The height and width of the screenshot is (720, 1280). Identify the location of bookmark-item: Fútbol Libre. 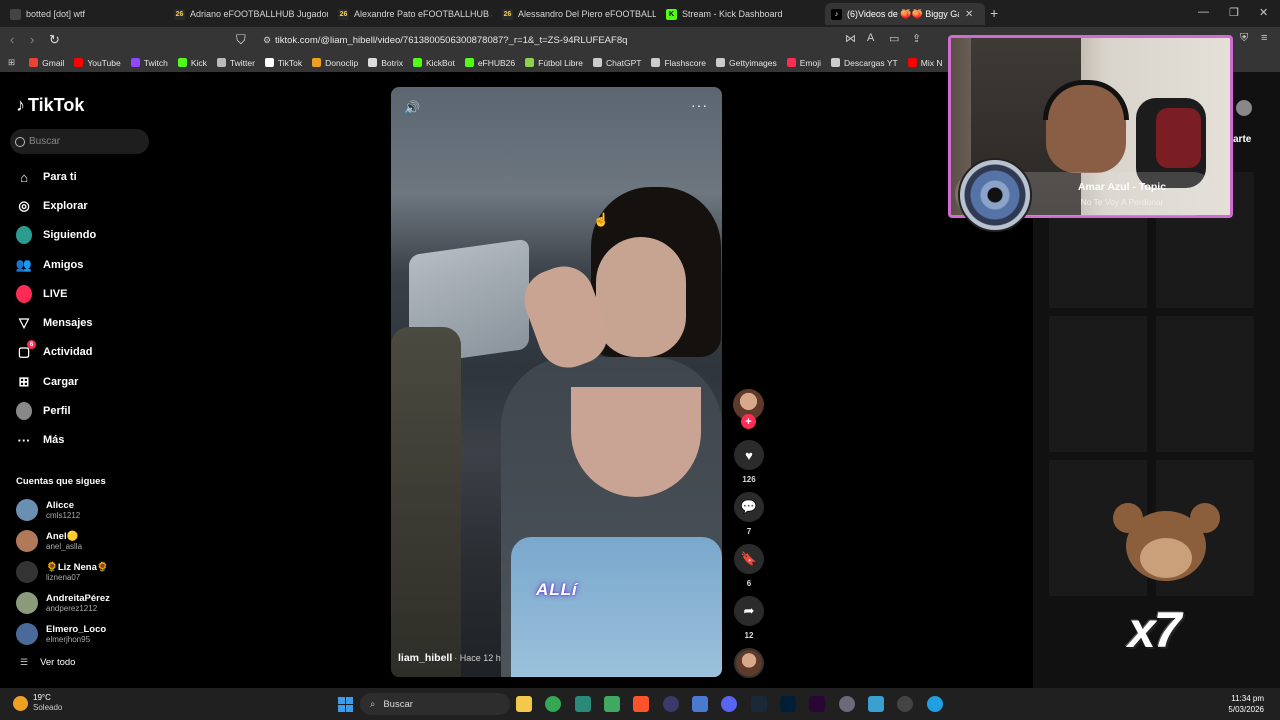
(554, 63).